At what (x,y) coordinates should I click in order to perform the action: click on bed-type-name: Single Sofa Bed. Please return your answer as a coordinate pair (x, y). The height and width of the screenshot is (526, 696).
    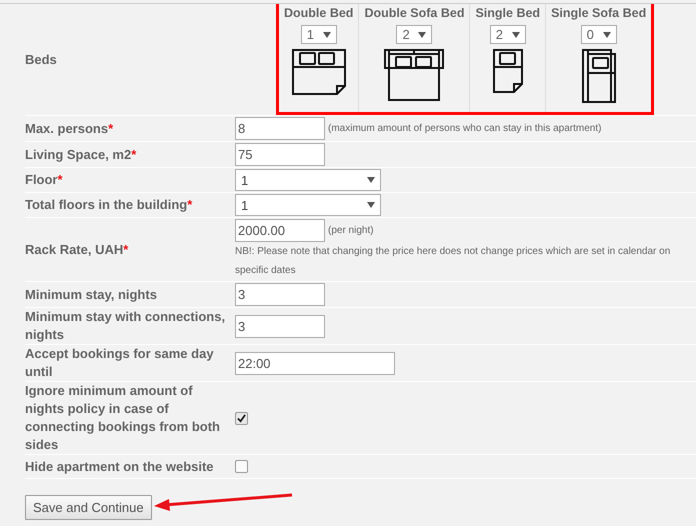
    Looking at the image, I should click on (598, 13).